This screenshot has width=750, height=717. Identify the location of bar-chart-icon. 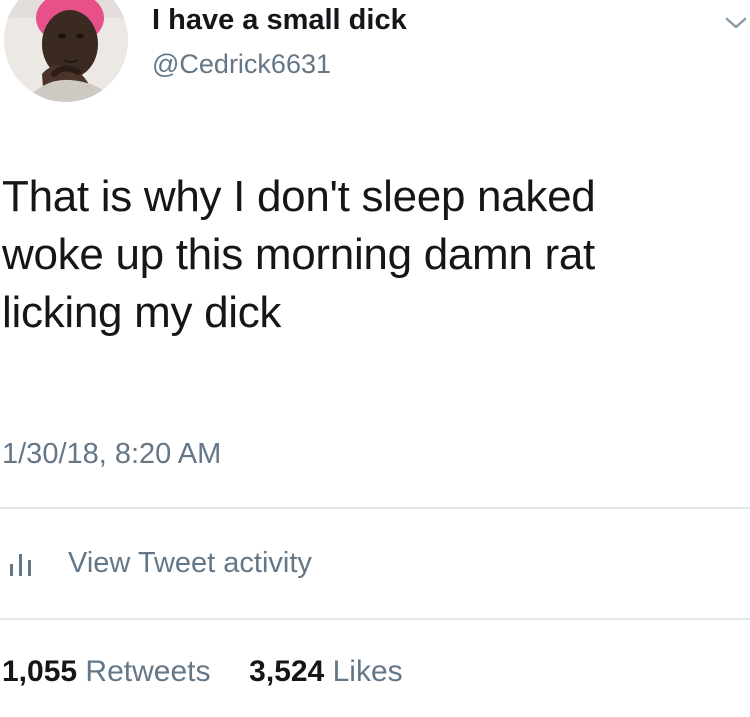
(25, 563).